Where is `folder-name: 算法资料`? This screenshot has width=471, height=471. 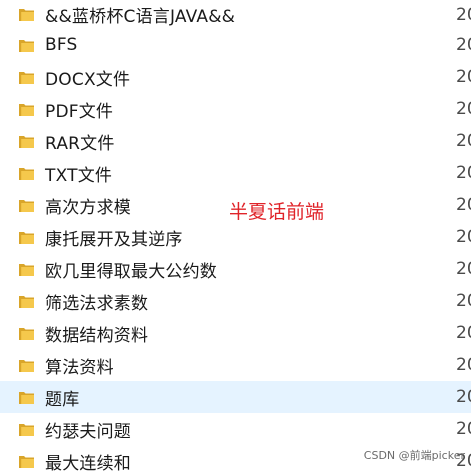 folder-name: 算法资料 is located at coordinates (79, 367).